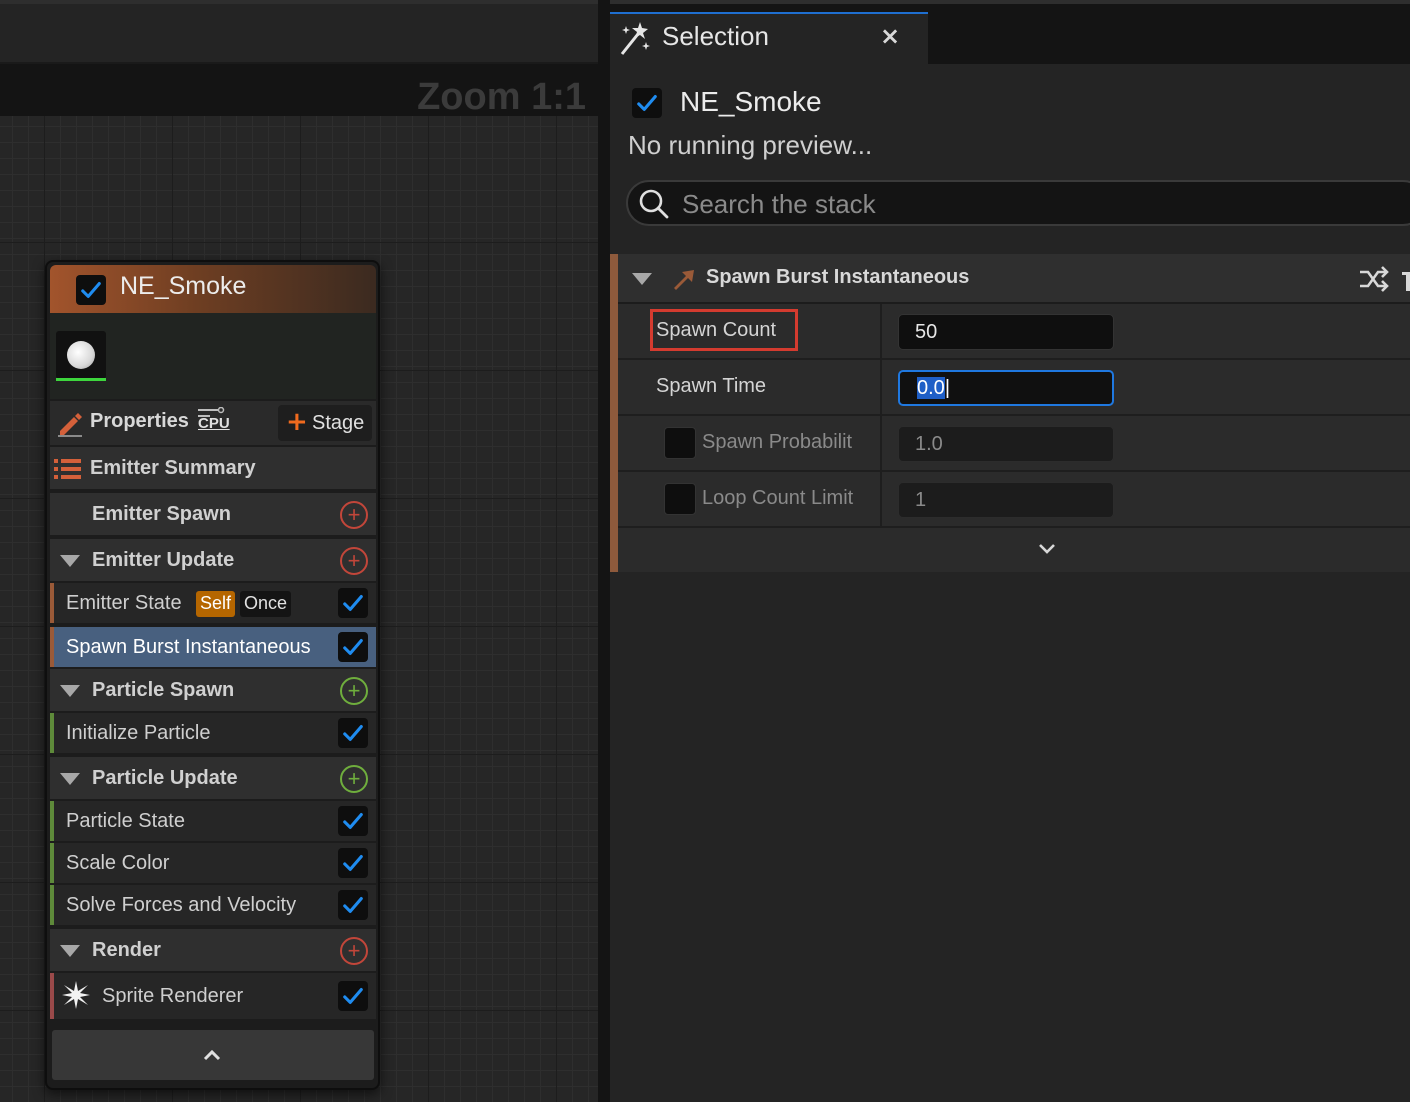 The width and height of the screenshot is (1410, 1102). What do you see at coordinates (213, 862) in the screenshot?
I see `module-scale-color: Scale Color` at bounding box center [213, 862].